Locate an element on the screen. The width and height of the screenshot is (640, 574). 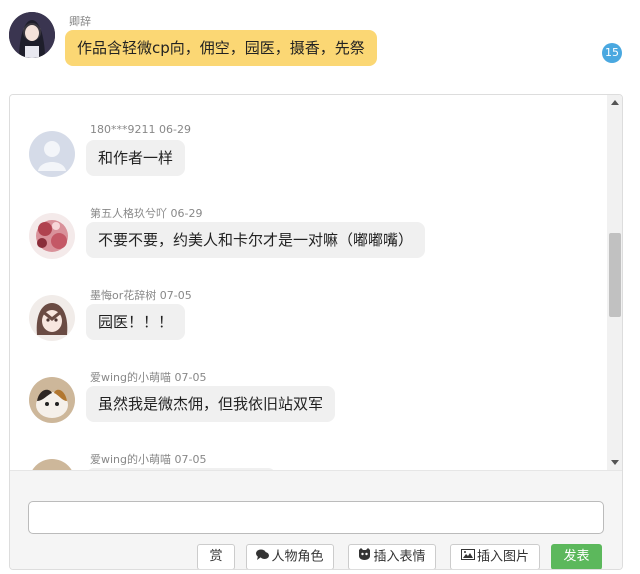
comment-meta: 墨悔or花辞树 07-05 is located at coordinates (141, 295).